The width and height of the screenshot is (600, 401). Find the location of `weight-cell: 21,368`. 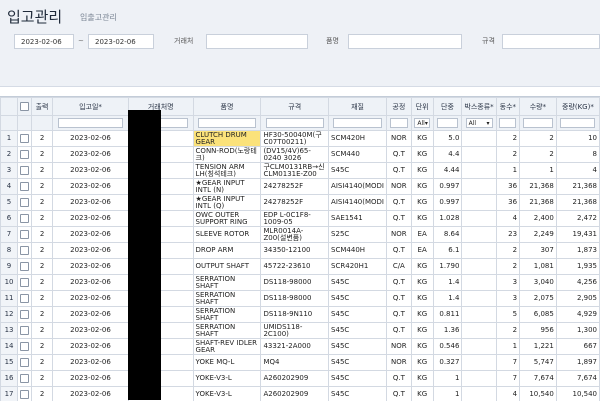

weight-cell: 21,368 is located at coordinates (577, 203).